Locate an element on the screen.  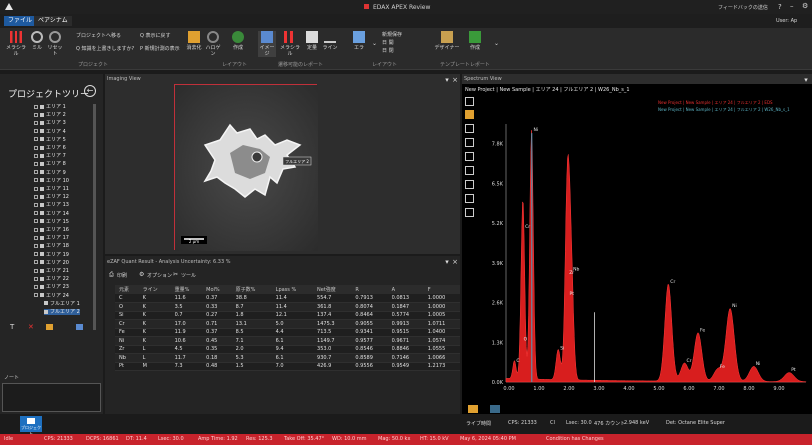
menu-tab-active: ペアシナム is located at coordinates (53, 21).